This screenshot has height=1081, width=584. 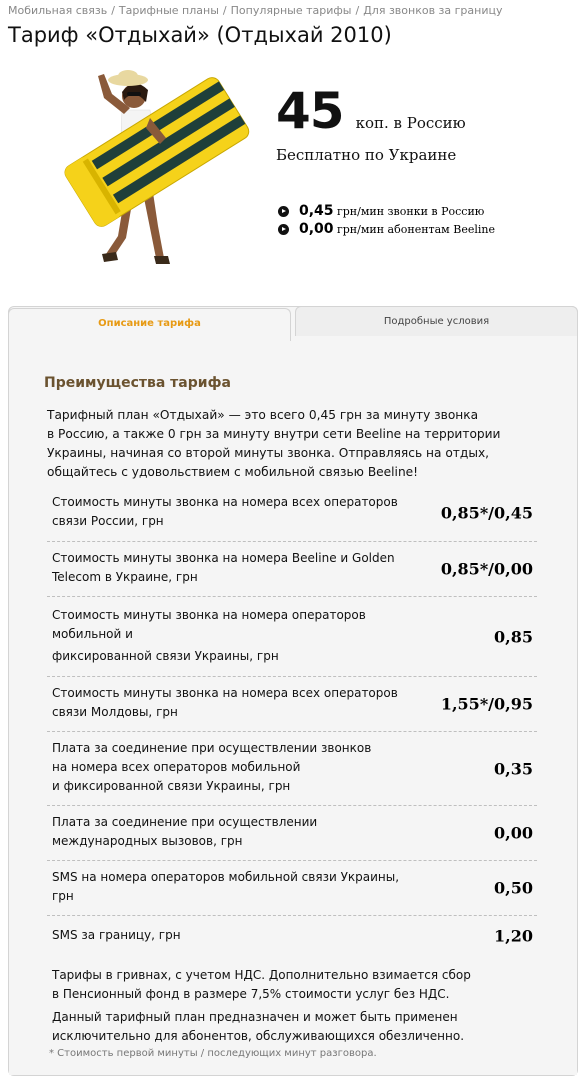 I want to click on tariff-row-value: 0,50, so click(x=513, y=888).